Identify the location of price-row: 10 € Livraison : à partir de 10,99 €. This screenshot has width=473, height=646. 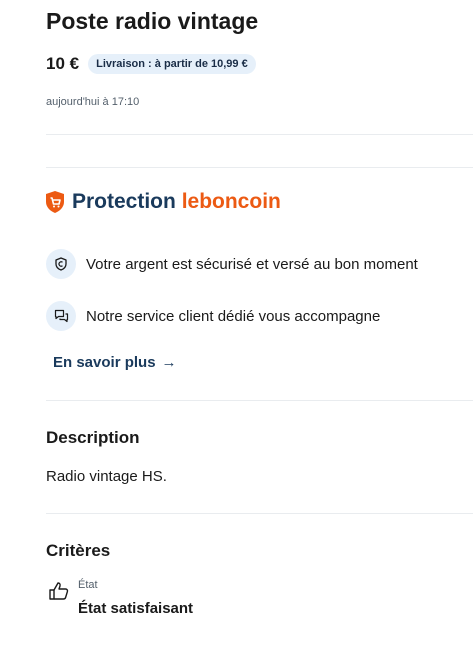
(151, 64).